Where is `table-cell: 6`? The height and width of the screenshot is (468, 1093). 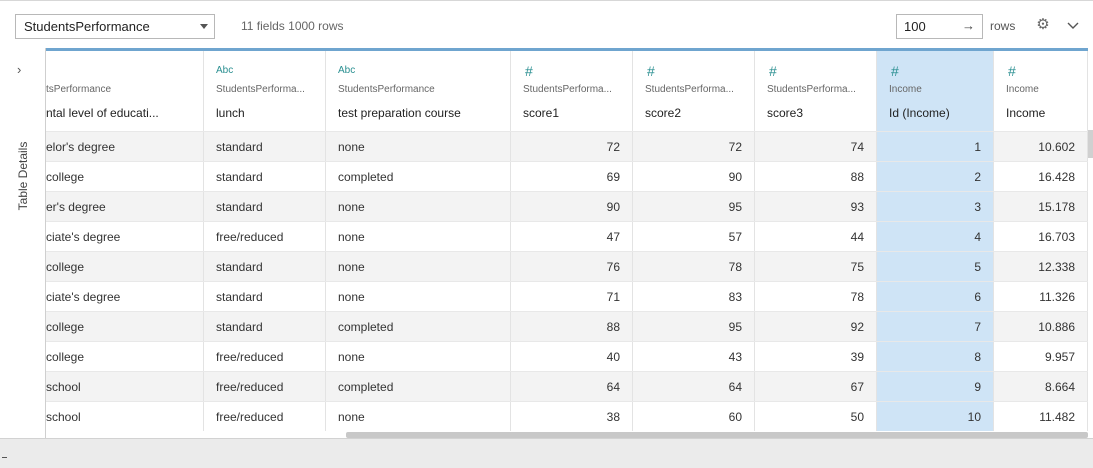 table-cell: 6 is located at coordinates (935, 296).